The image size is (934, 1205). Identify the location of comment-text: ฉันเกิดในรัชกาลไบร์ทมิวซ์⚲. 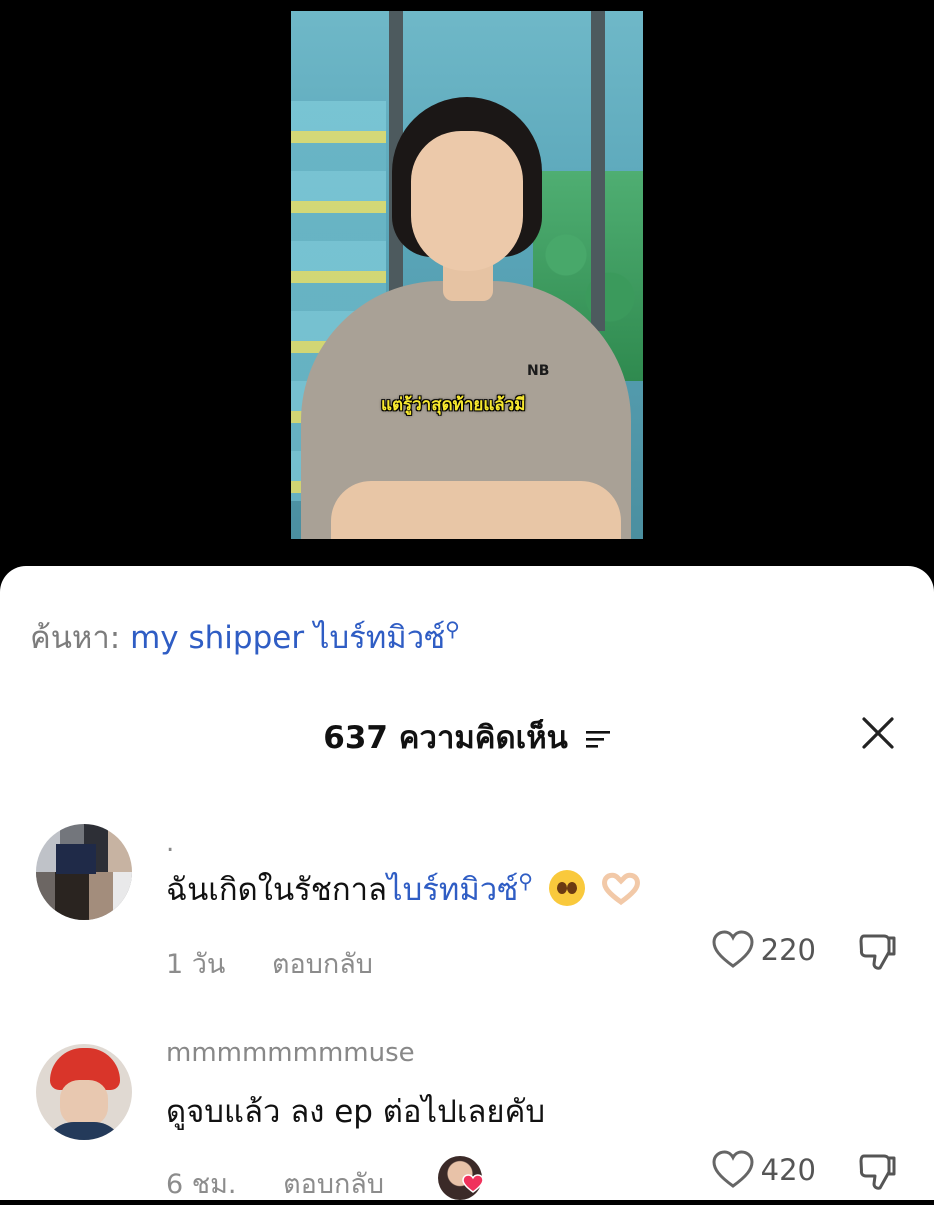
(404, 889).